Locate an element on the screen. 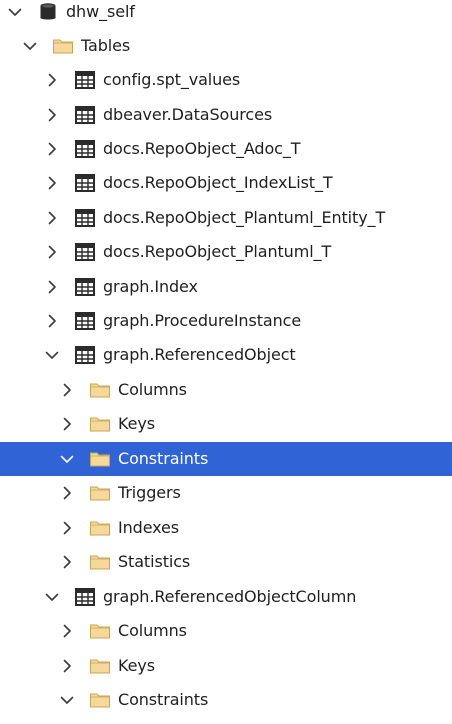 The image size is (452, 724). tree-node-label: graph.ReferencedObjectColumn is located at coordinates (230, 596).